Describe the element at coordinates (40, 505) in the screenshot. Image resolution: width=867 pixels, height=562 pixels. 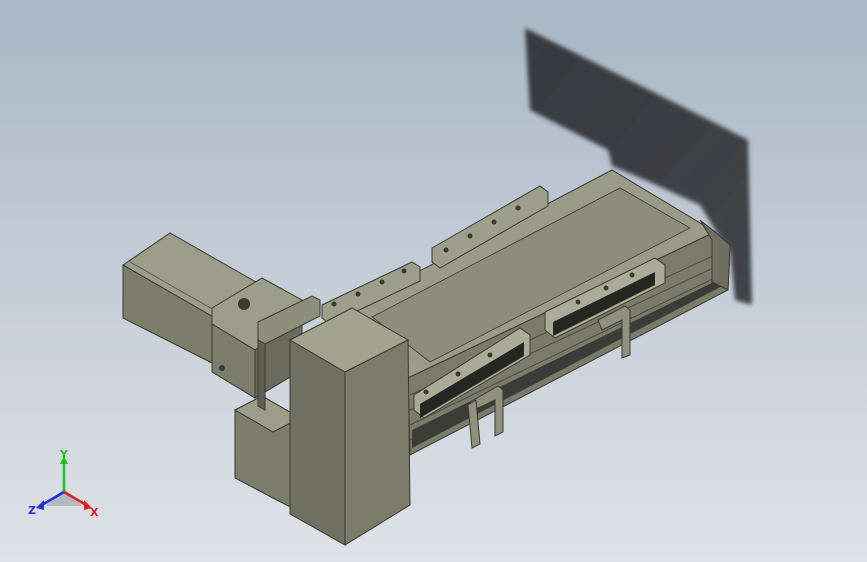
I see `z-arrow-icon` at that location.